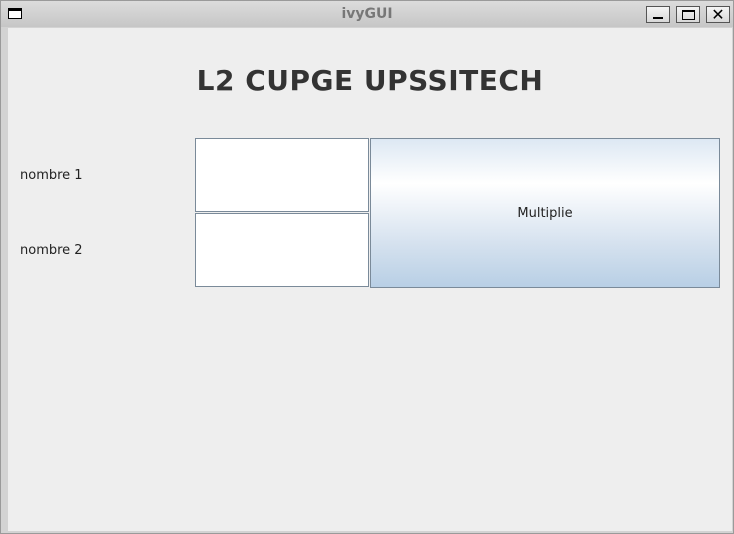  What do you see at coordinates (658, 14) in the screenshot?
I see `minimize-button` at bounding box center [658, 14].